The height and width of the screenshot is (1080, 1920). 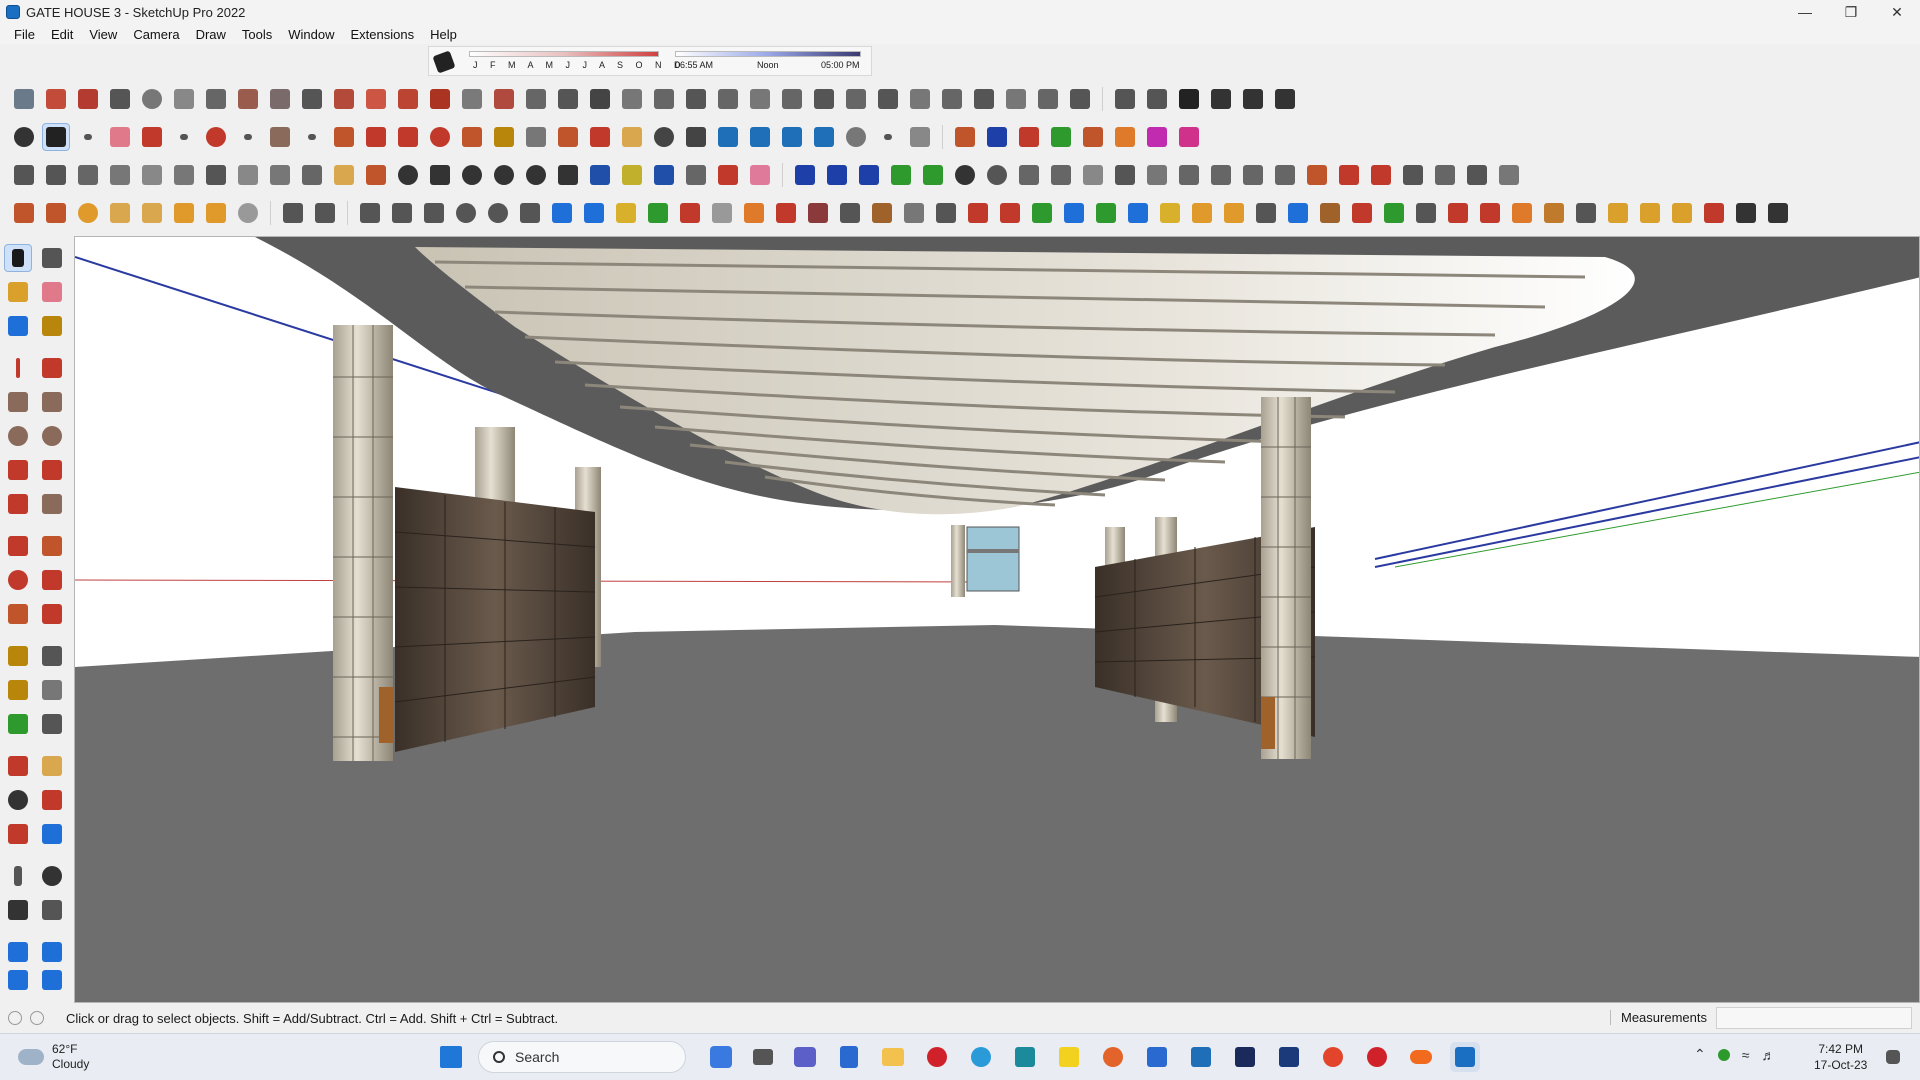 I want to click on triangle-blue-icon, so click(x=1138, y=213).